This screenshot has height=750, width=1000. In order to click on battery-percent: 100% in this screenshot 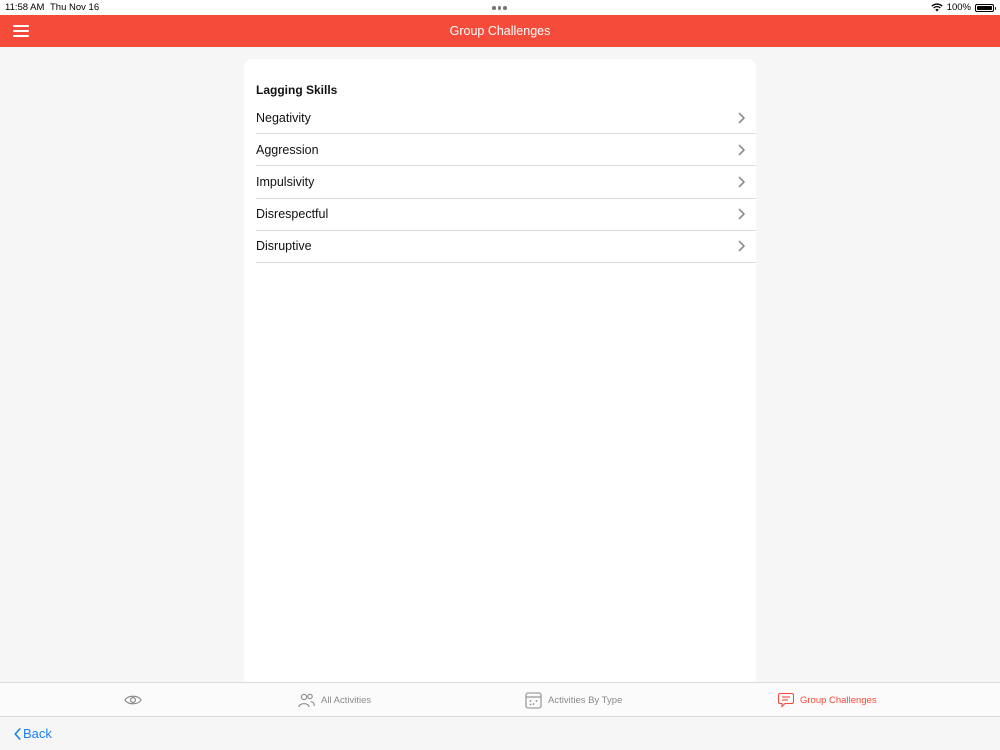, I will do `click(958, 7)`.